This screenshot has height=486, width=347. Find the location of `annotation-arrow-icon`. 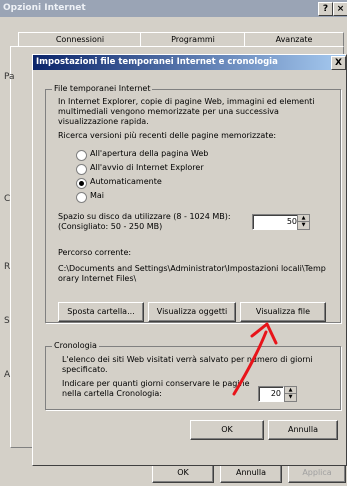

annotation-arrow-icon is located at coordinates (255, 359).